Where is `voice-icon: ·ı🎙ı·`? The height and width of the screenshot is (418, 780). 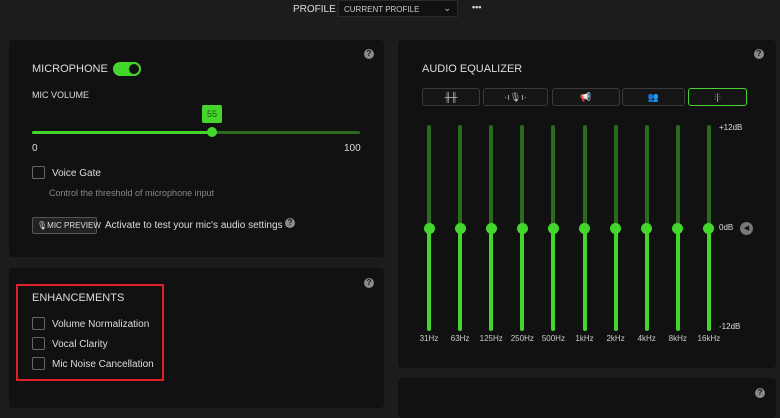 voice-icon: ·ı🎙ı· is located at coordinates (515, 97).